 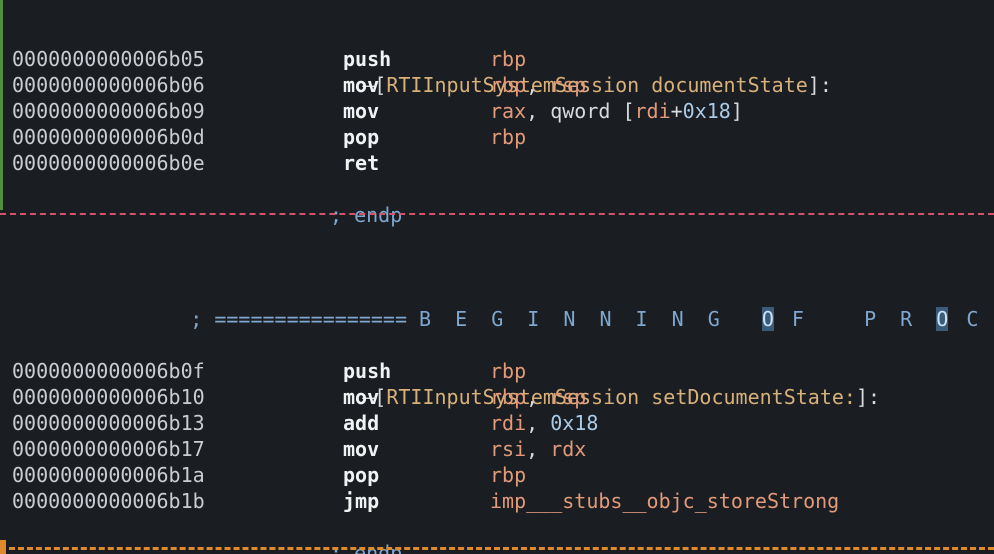 I want to click on procedure-name: RTIInputSystemSession setDocumentState:, so click(x=621, y=397).